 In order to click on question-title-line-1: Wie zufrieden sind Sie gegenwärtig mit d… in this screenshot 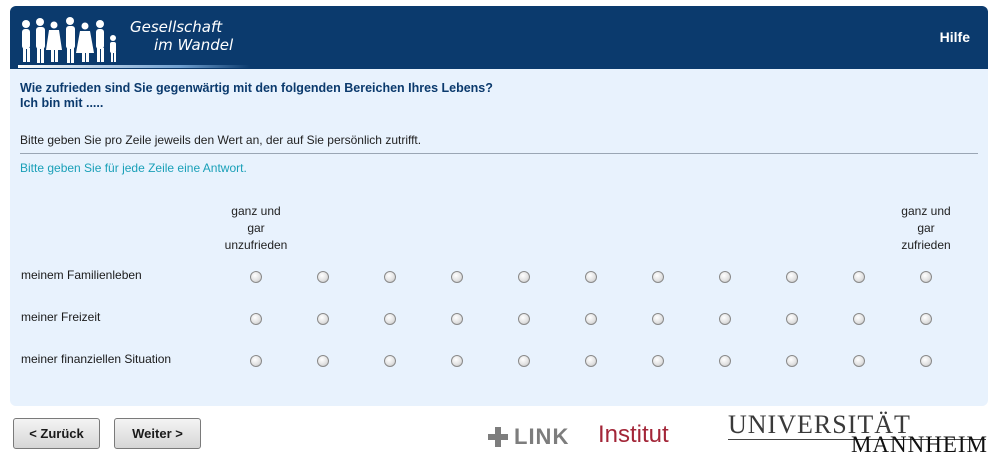, I will do `click(256, 88)`.